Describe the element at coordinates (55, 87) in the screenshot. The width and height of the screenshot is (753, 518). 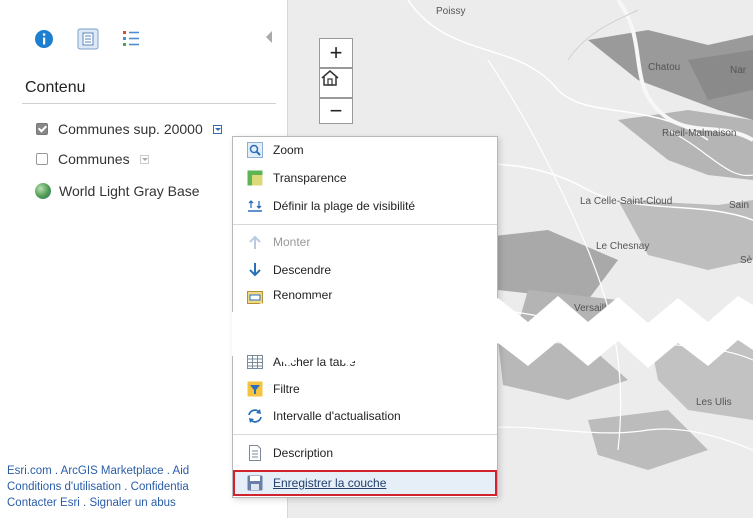
I see `panel-title: Contenu` at that location.